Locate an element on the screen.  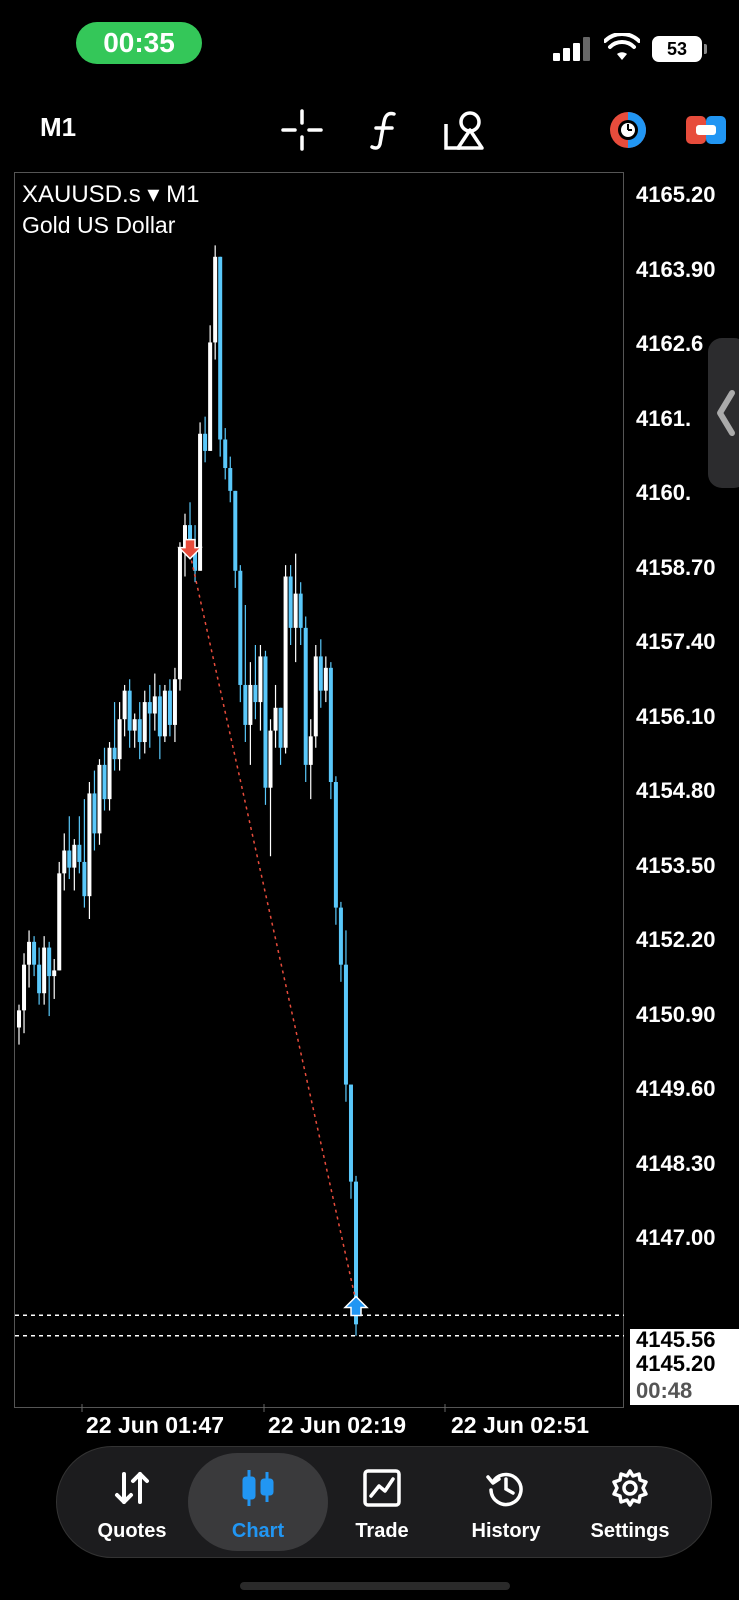
price-axis-label: 4158.70 is located at coordinates (676, 567).